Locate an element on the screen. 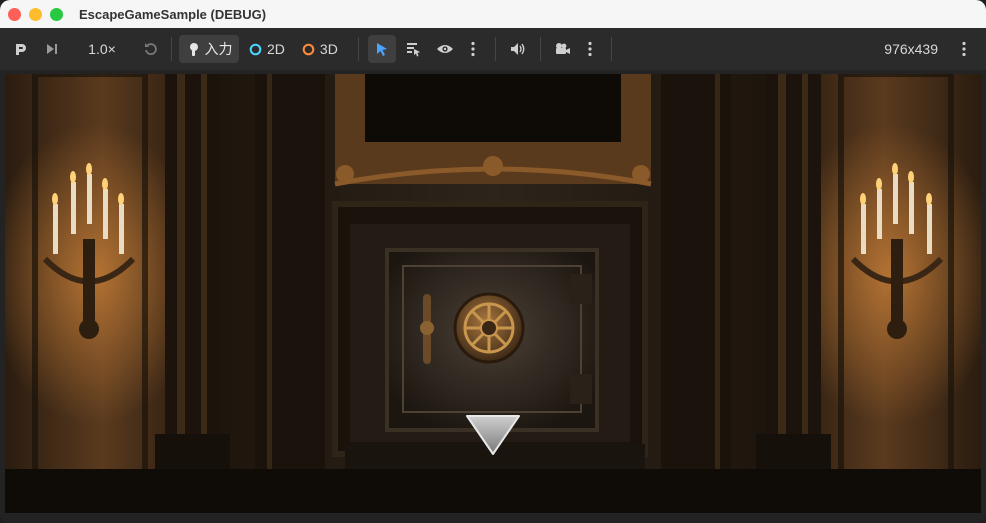  time-scale-button: 1.0× is located at coordinates (102, 49).